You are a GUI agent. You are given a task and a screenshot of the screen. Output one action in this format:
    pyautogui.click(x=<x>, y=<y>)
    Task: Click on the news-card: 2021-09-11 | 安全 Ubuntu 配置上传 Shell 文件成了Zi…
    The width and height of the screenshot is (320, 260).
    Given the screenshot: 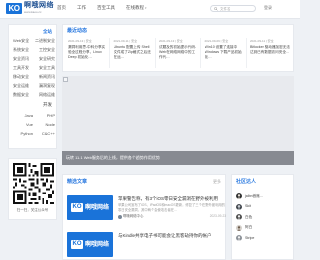 What is the action you would take?
    pyautogui.click(x=134, y=53)
    